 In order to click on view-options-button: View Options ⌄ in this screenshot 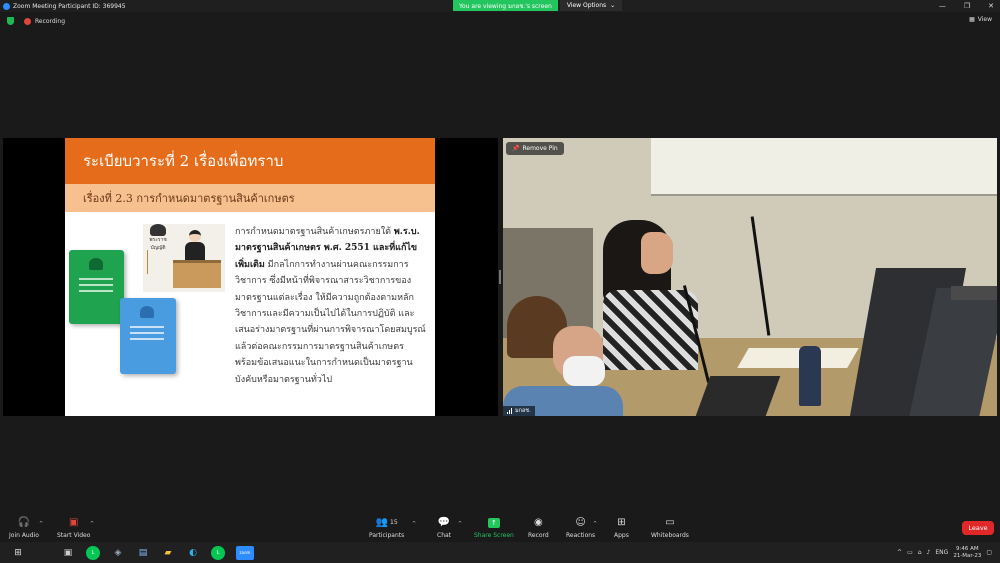, I will do `click(591, 5)`.